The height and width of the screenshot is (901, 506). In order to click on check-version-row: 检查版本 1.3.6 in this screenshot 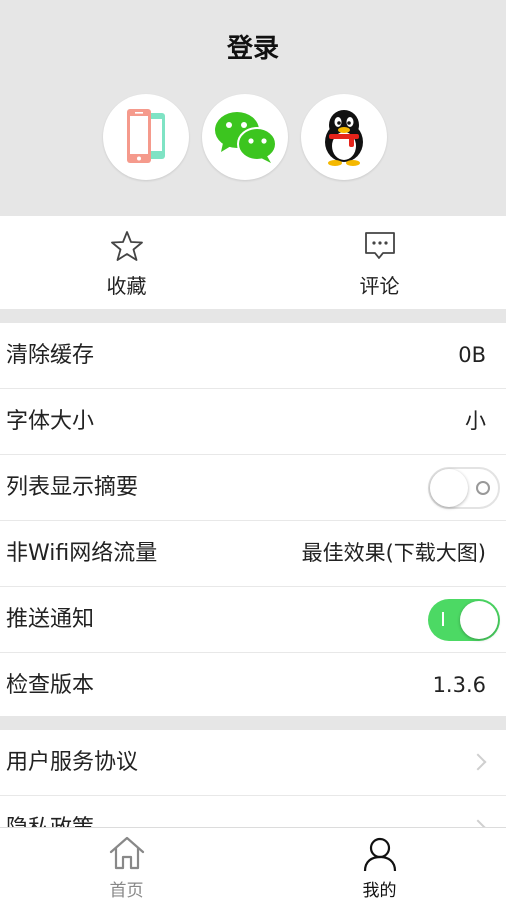, I will do `click(253, 685)`.